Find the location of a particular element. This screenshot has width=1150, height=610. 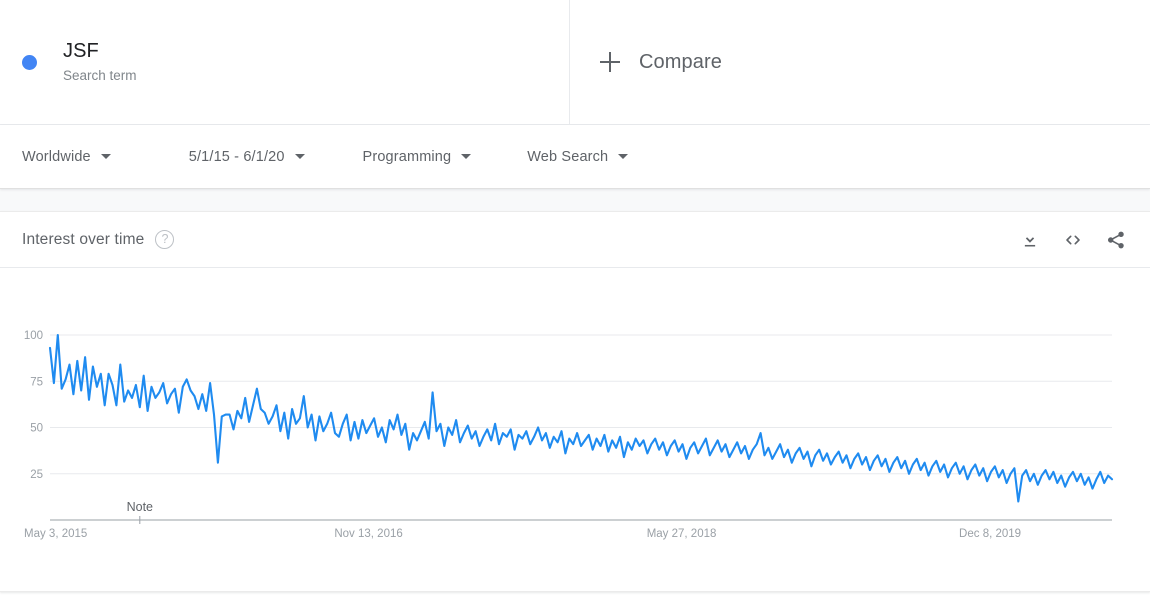

svg-text: Dec 8, 2019 is located at coordinates (990, 534).